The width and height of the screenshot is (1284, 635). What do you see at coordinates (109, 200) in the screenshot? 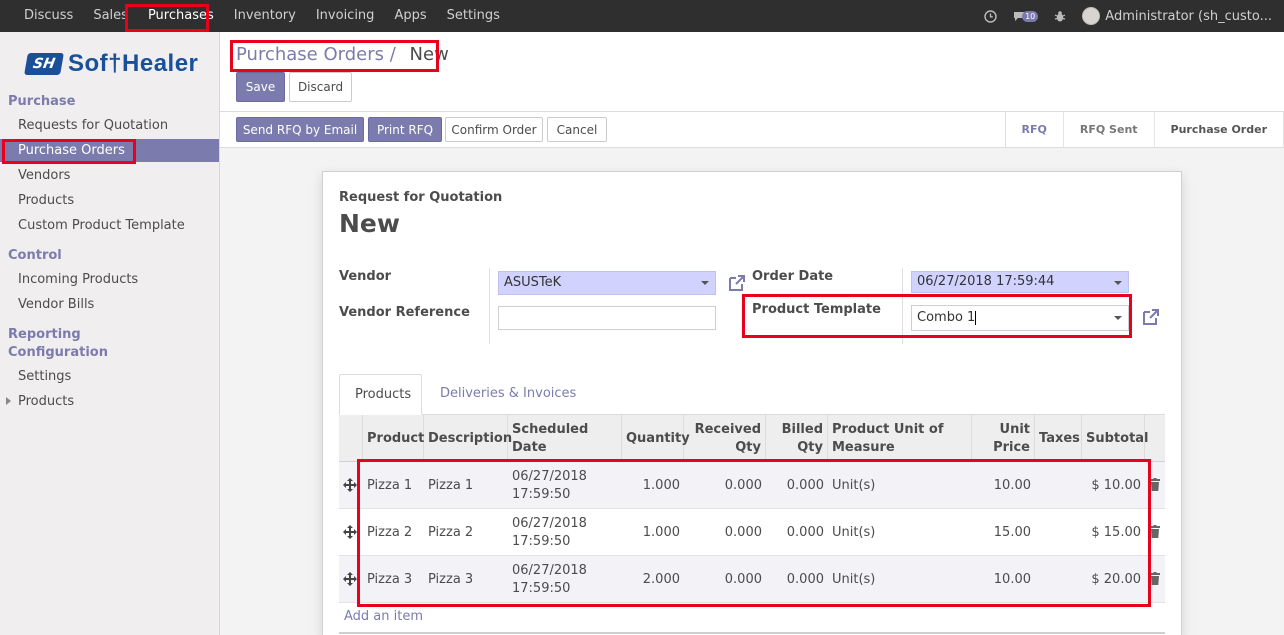
I see `sidebar-item-products: Products` at bounding box center [109, 200].